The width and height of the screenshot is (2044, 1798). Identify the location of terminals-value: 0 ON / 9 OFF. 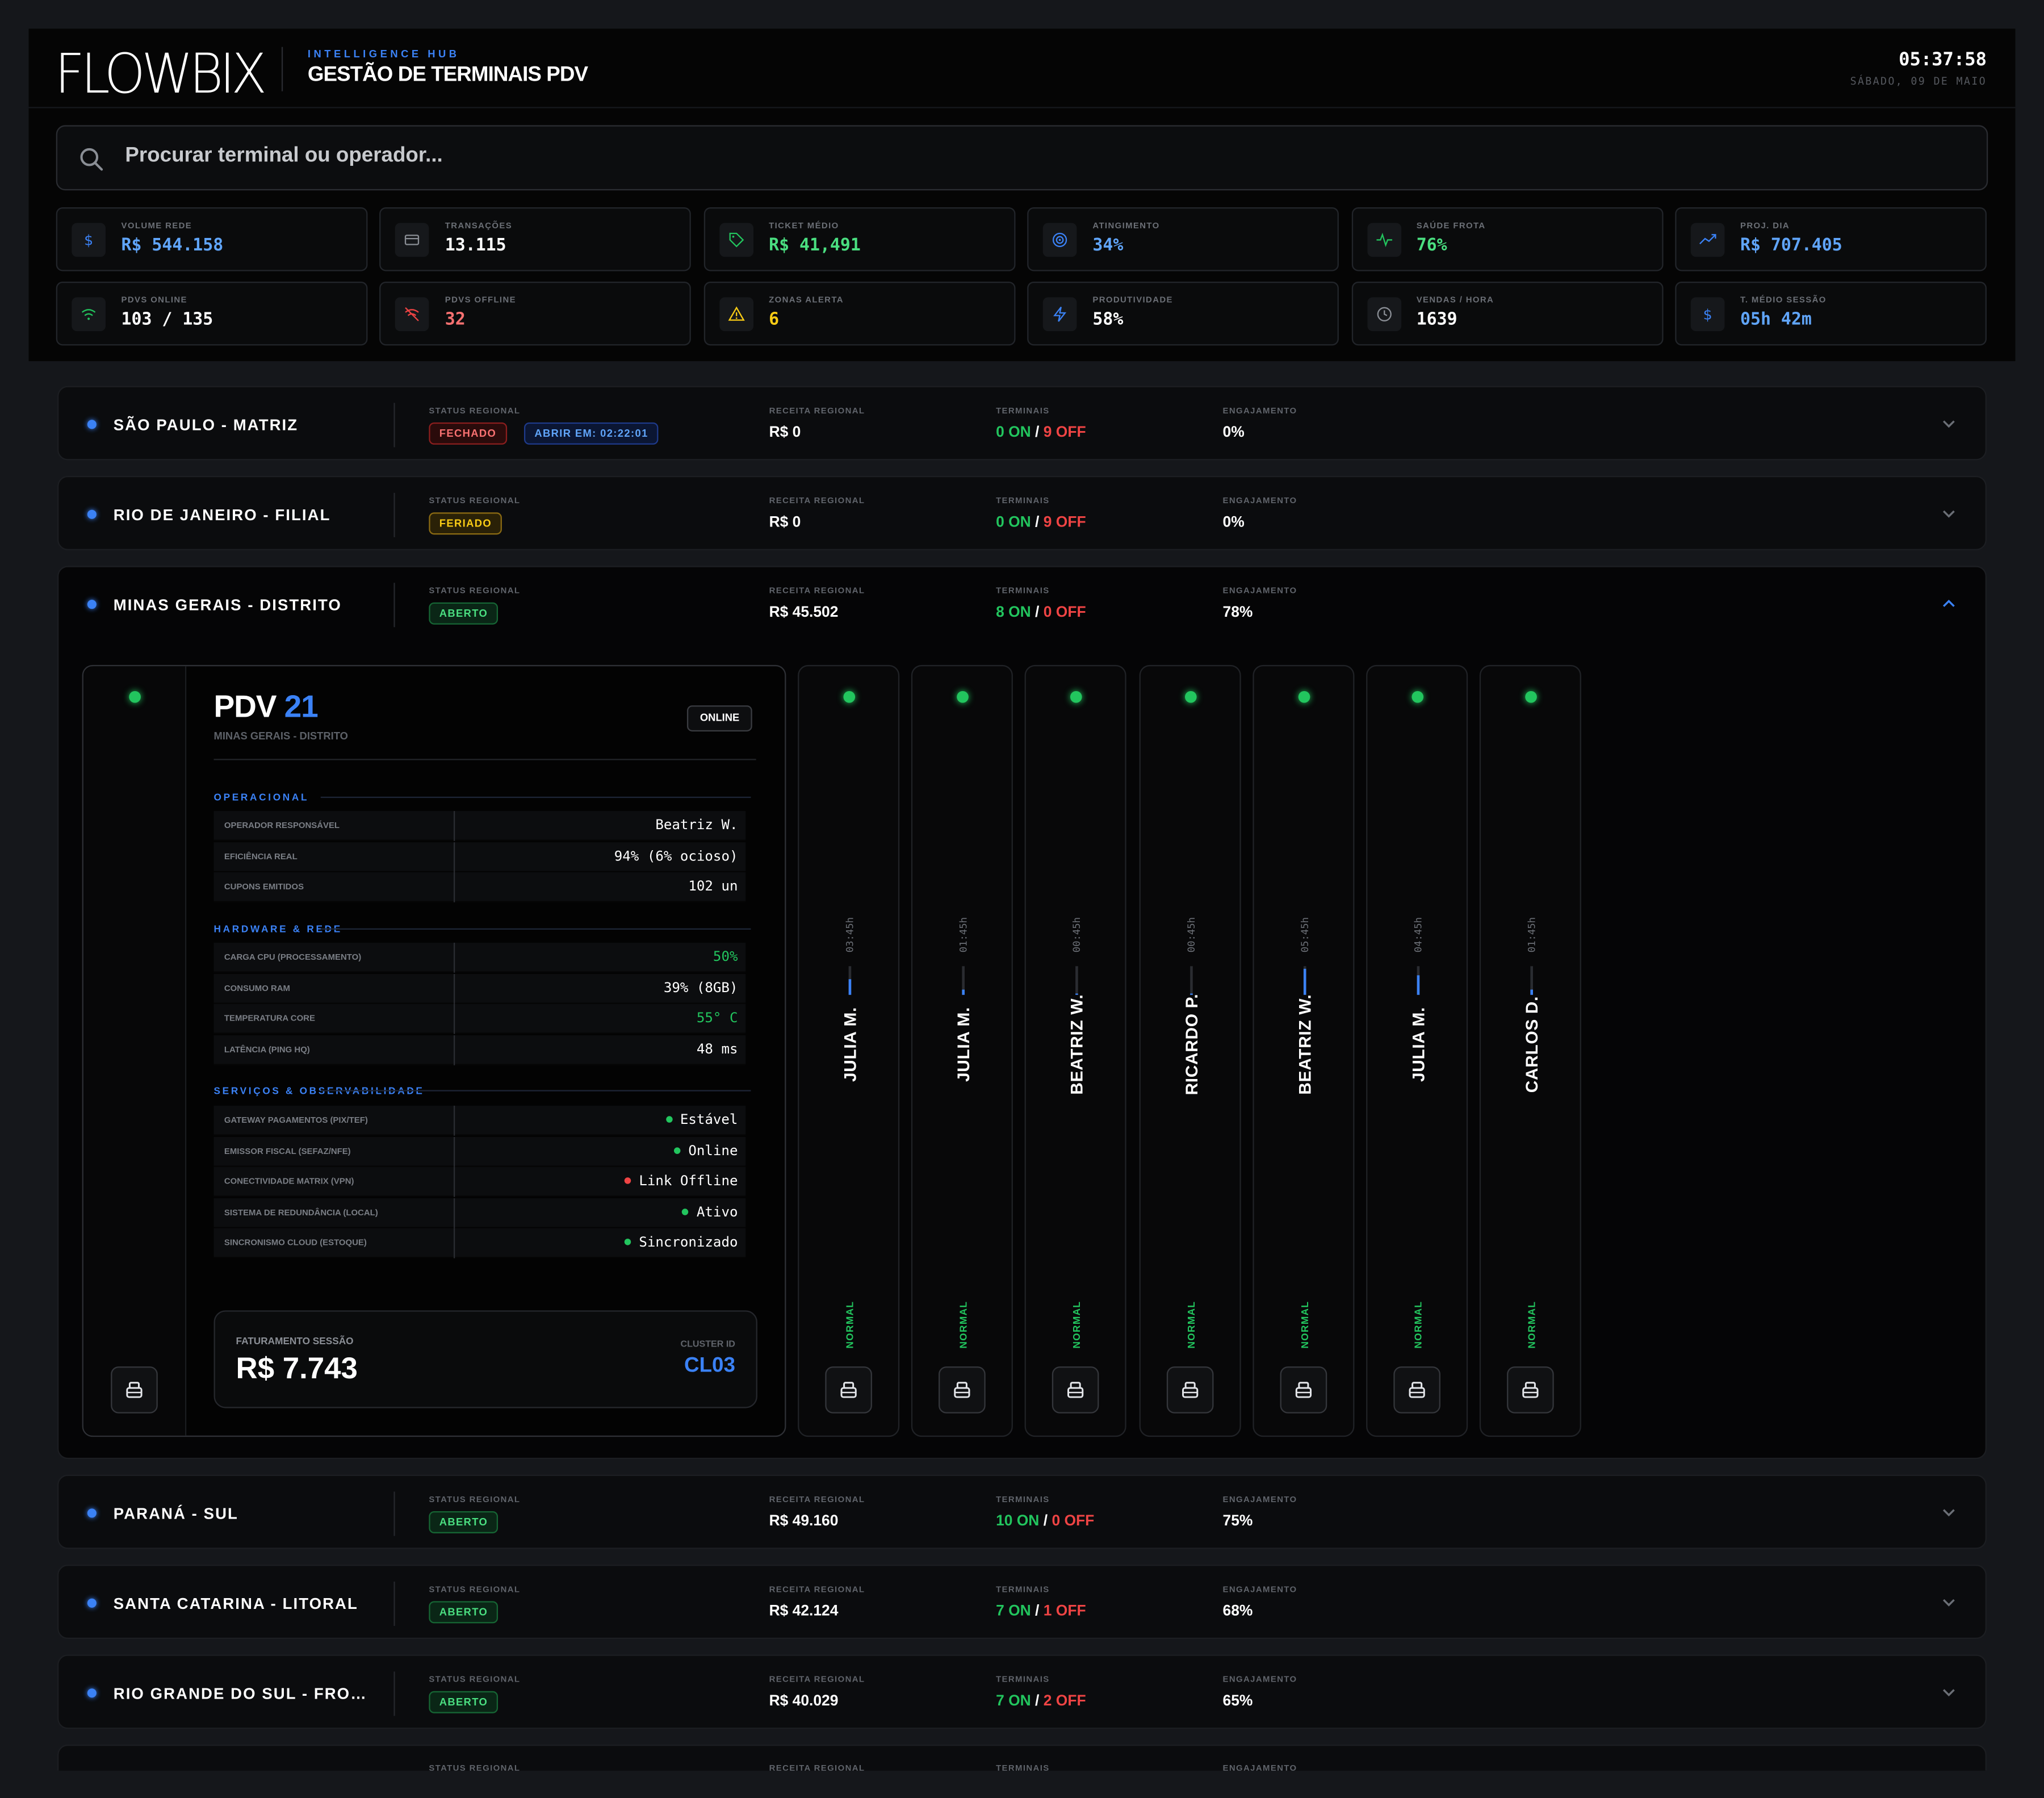
(1041, 523).